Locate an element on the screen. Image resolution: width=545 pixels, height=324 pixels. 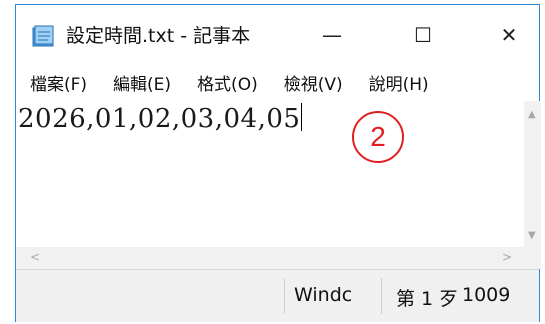
minimize-button: — is located at coordinates (332, 35).